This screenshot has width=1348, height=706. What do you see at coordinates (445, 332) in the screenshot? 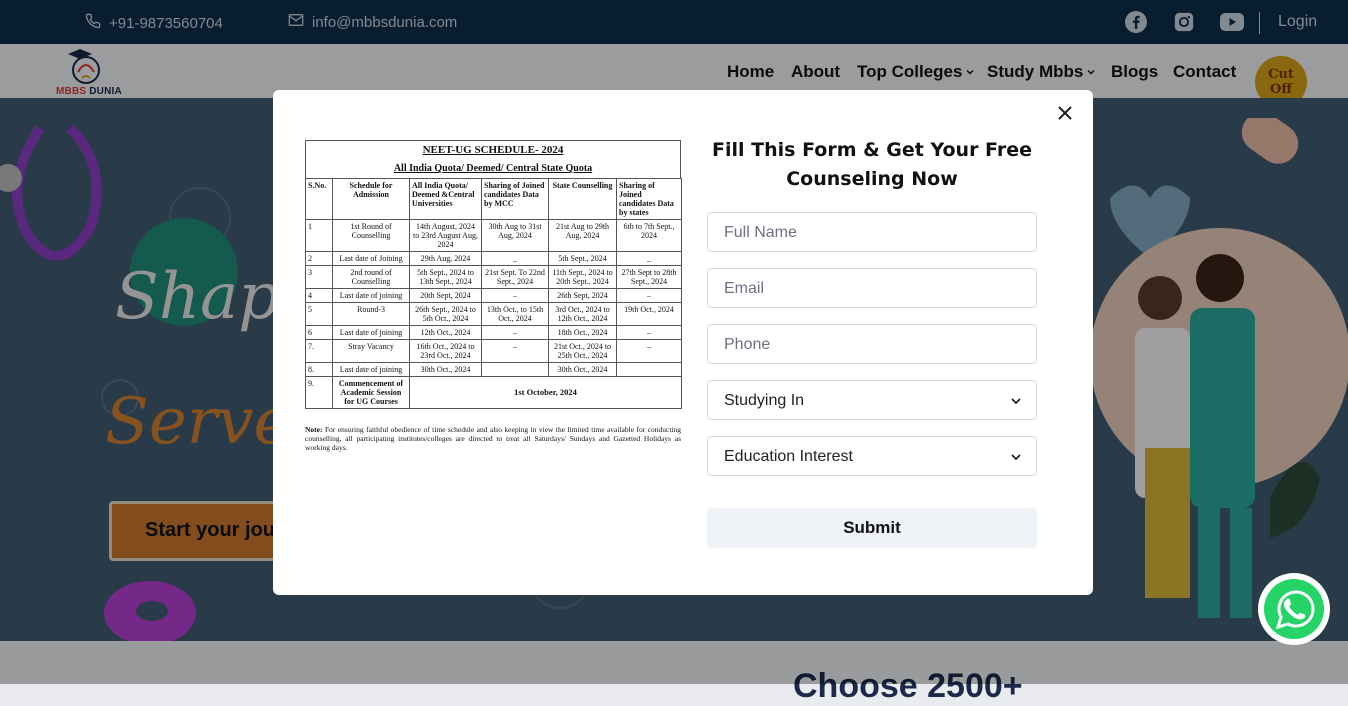
I see `table-cell: 12th Oct., 2024` at bounding box center [445, 332].